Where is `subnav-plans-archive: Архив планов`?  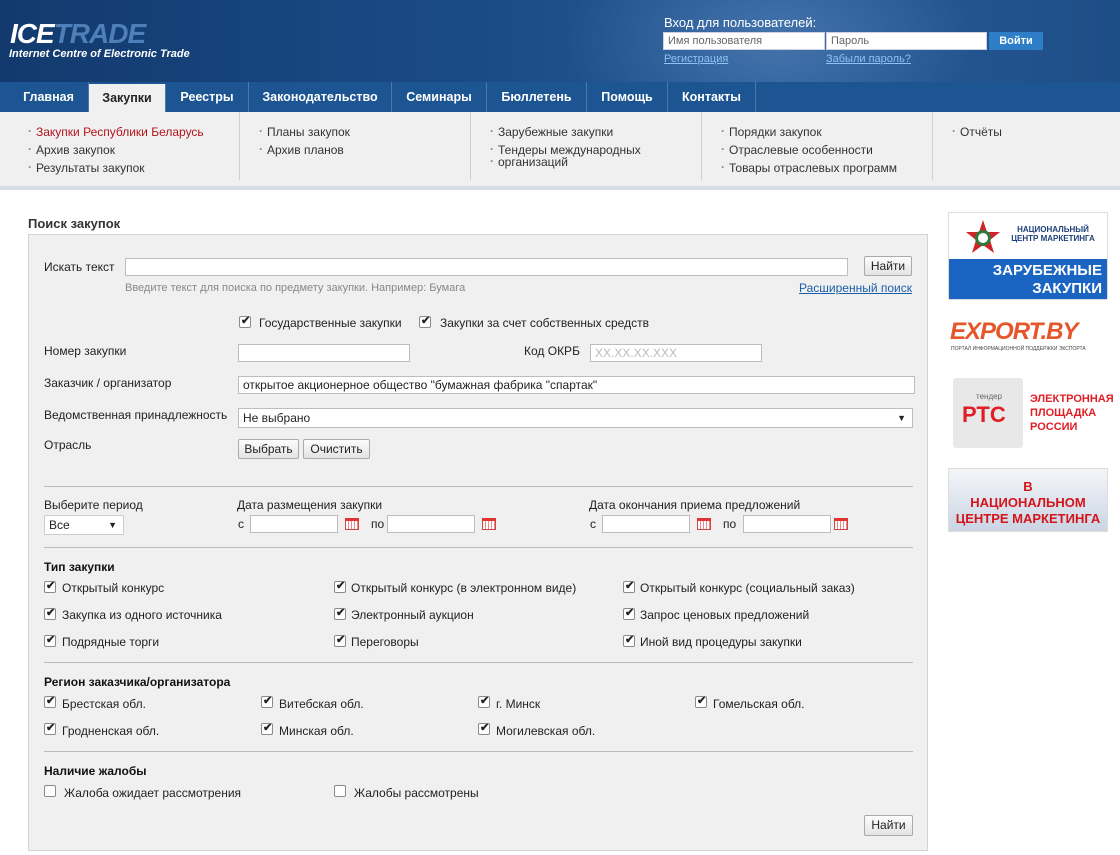 subnav-plans-archive: Архив планов is located at coordinates (301, 149).